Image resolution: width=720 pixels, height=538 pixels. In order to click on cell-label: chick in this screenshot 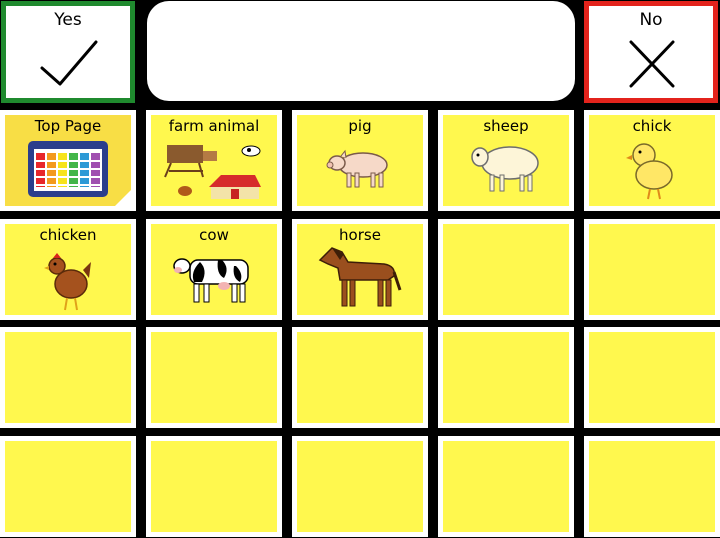, I will do `click(652, 126)`.